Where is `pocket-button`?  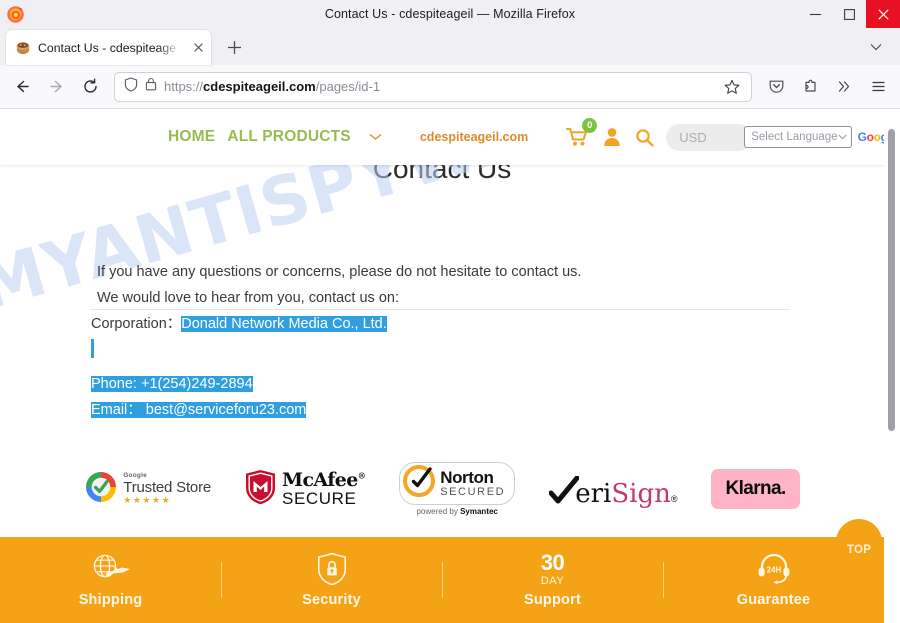
pocket-button is located at coordinates (776, 87).